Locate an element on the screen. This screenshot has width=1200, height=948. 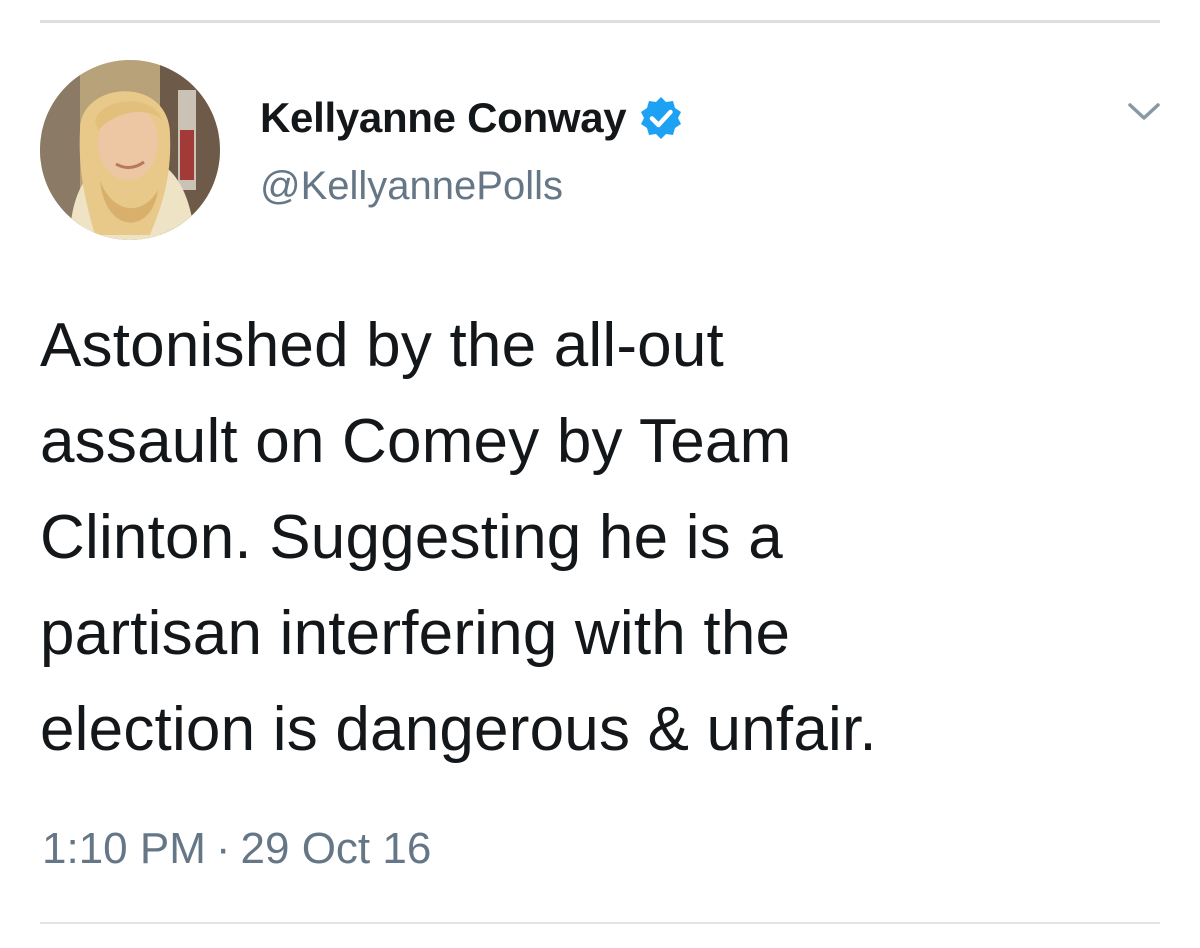
chevron-down-icon is located at coordinates (1144, 111).